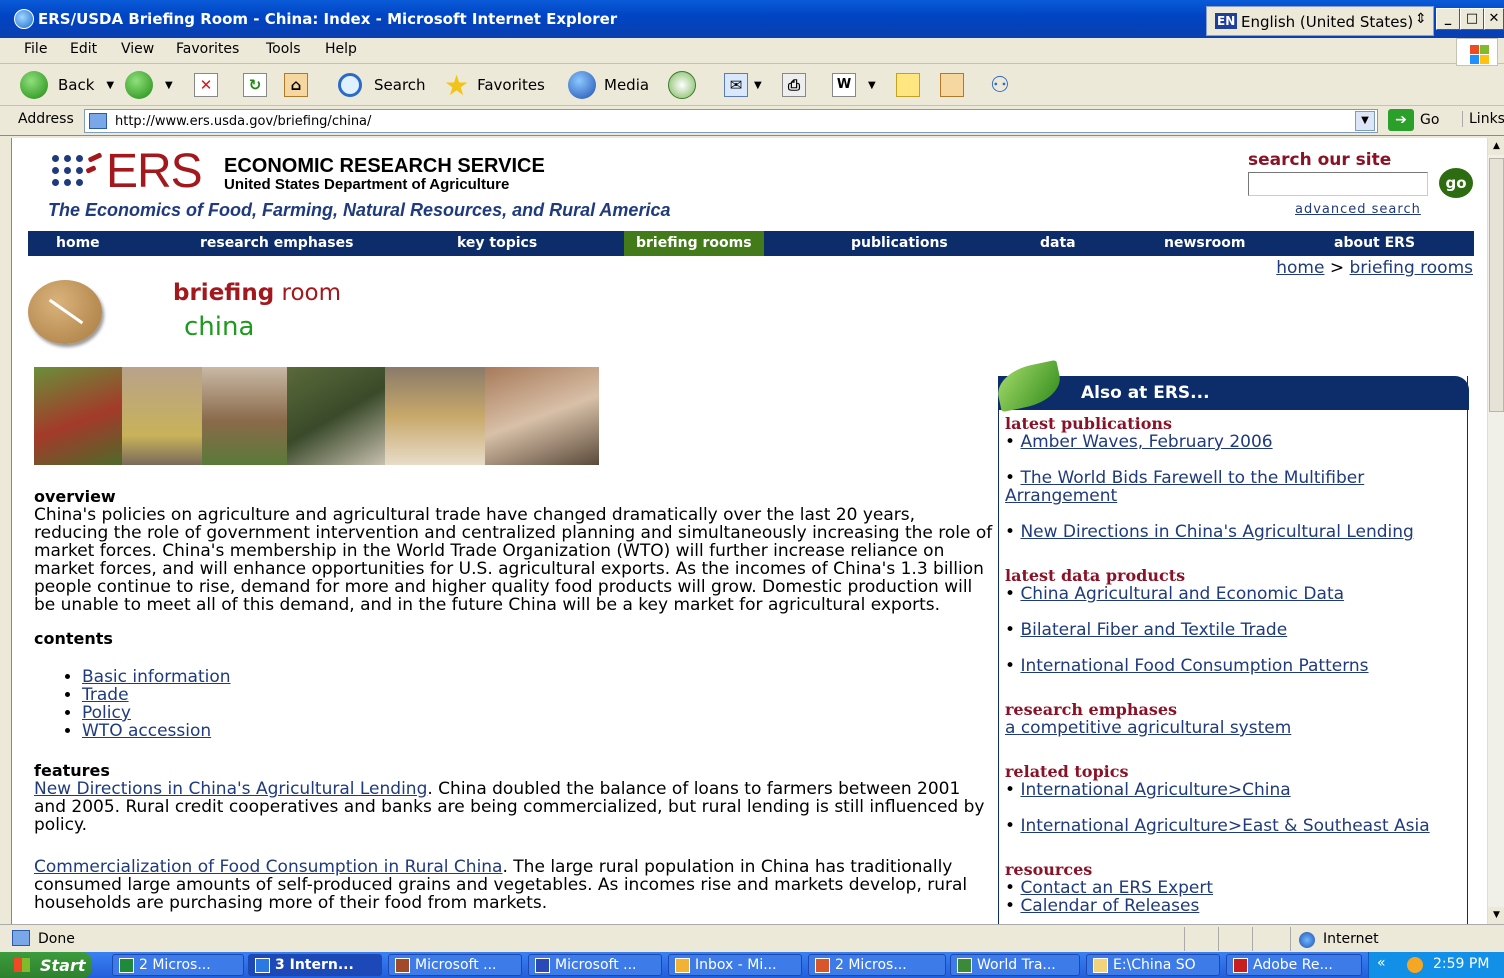 The height and width of the screenshot is (978, 1504). What do you see at coordinates (154, 172) in the screenshot?
I see `ers-logo: ERS` at bounding box center [154, 172].